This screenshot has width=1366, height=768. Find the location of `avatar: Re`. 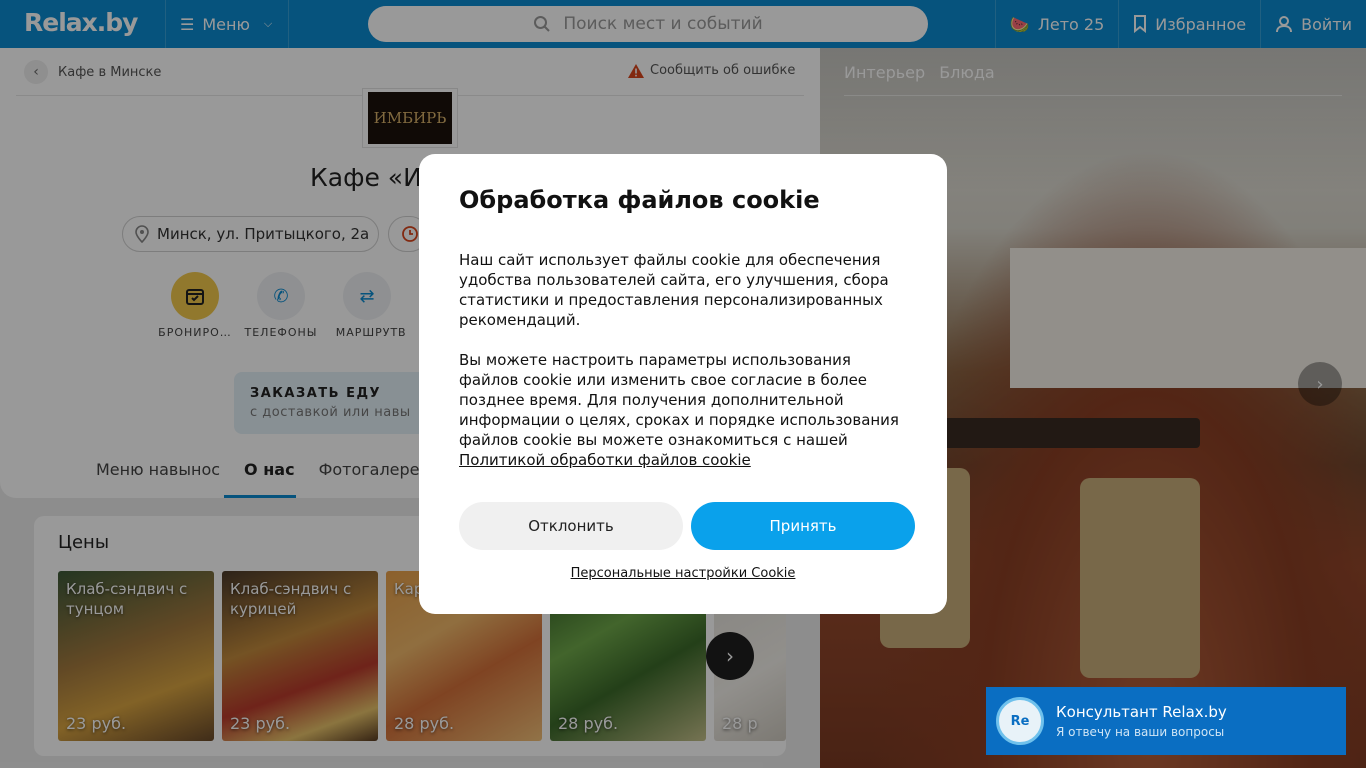

avatar: Re is located at coordinates (1020, 721).